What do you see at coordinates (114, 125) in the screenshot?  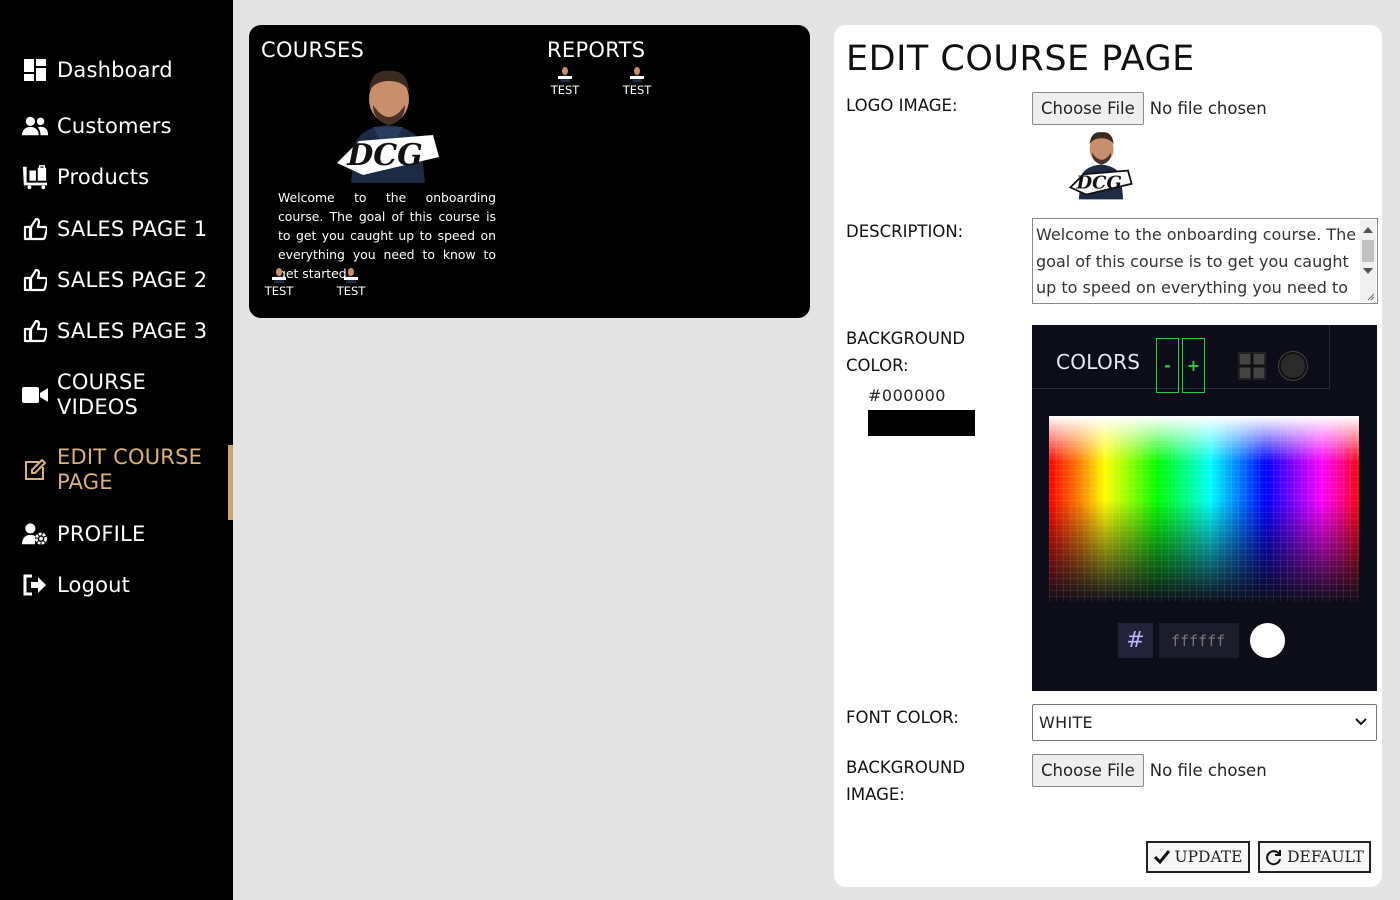 I see `sidebar-item-label: Customers` at bounding box center [114, 125].